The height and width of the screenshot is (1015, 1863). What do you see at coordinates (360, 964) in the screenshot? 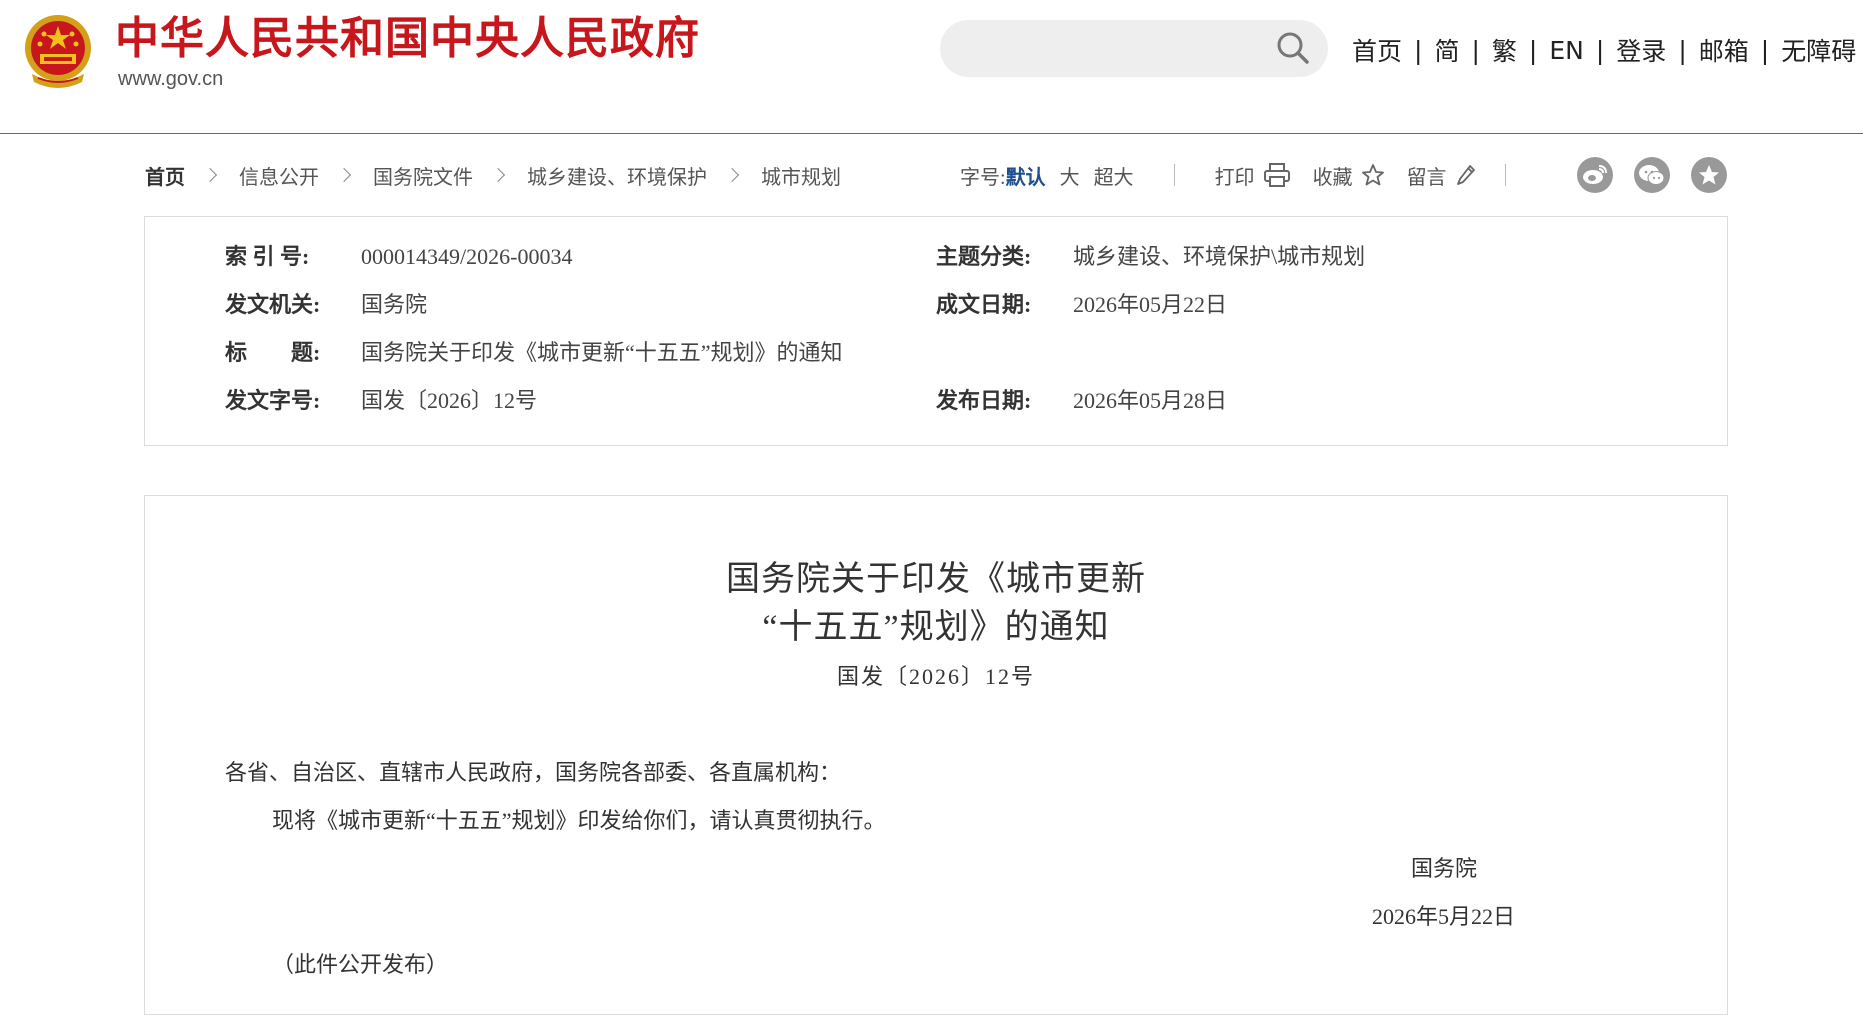
I see `document-publication-note: （此件公开发布）` at bounding box center [360, 964].